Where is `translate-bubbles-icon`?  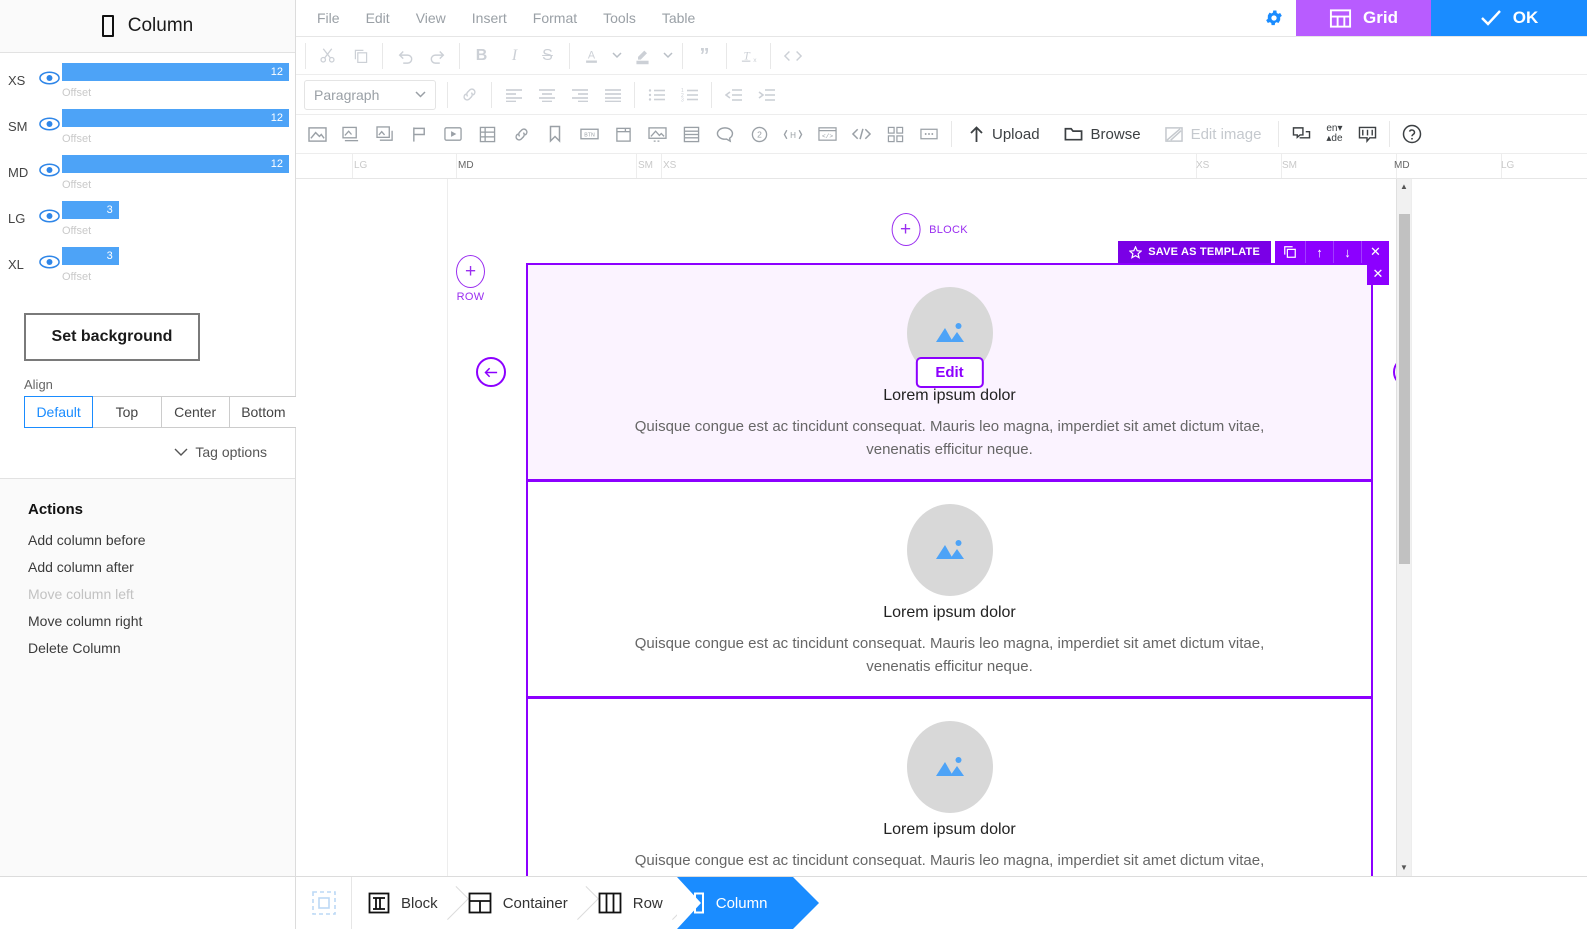
translate-bubbles-icon is located at coordinates (1301, 134).